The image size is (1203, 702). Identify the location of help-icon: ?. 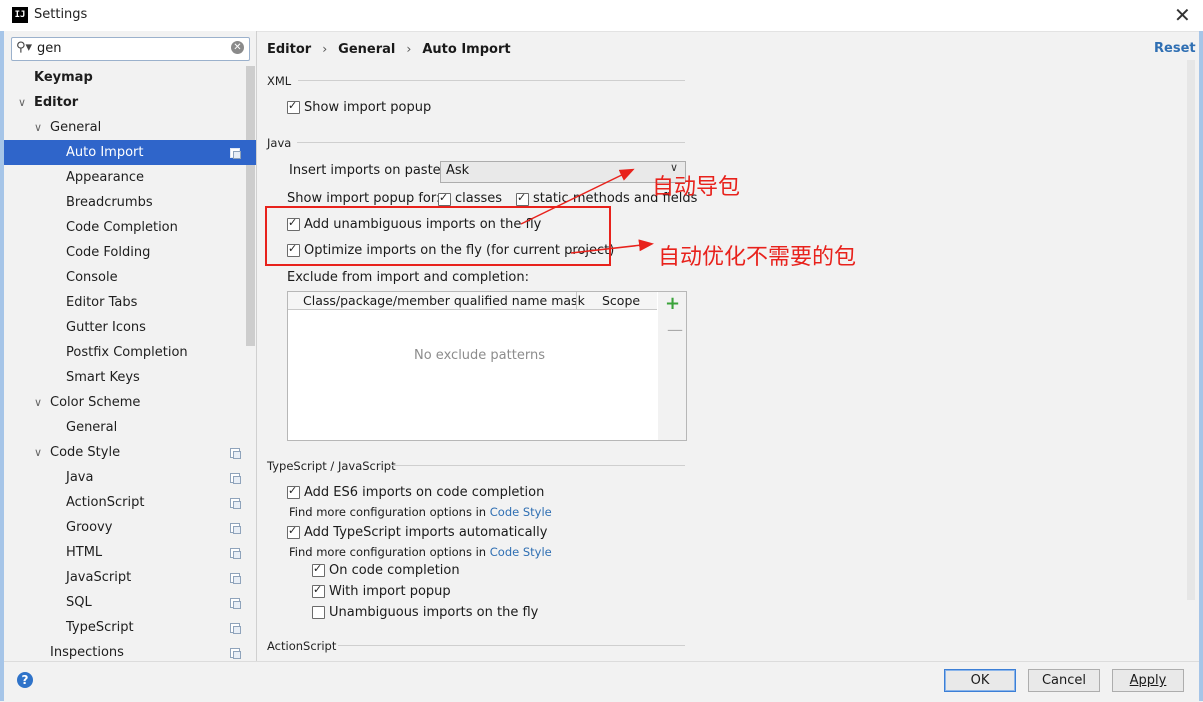
(25, 680).